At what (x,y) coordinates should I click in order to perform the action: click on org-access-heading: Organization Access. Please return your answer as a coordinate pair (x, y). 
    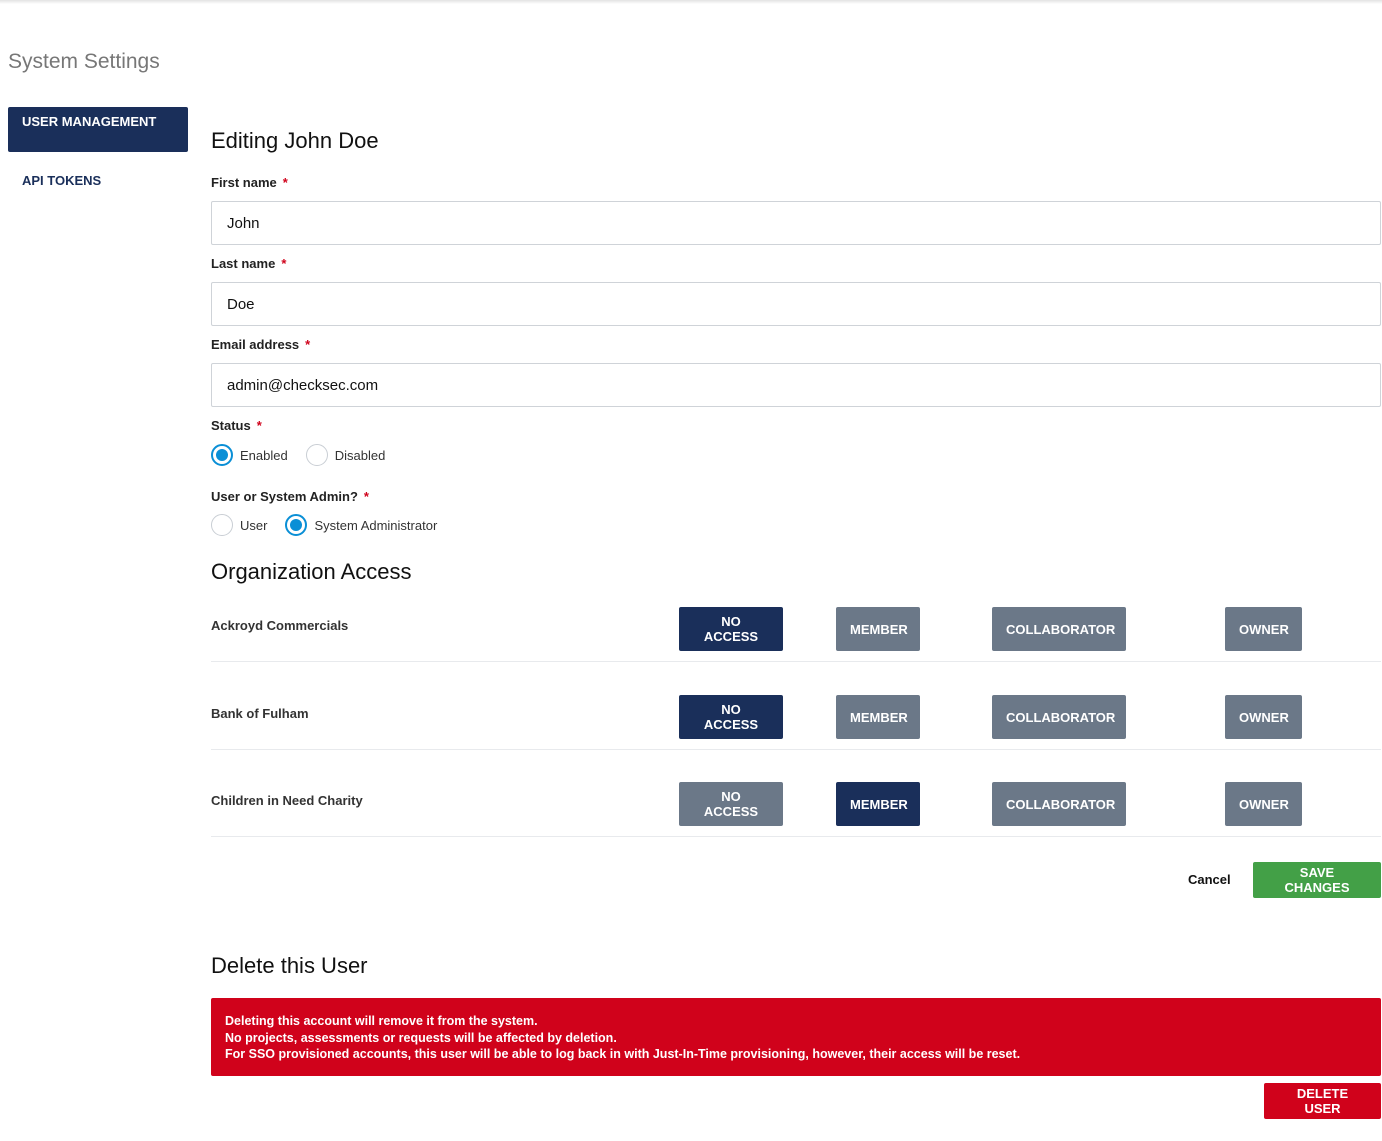
    Looking at the image, I should click on (311, 571).